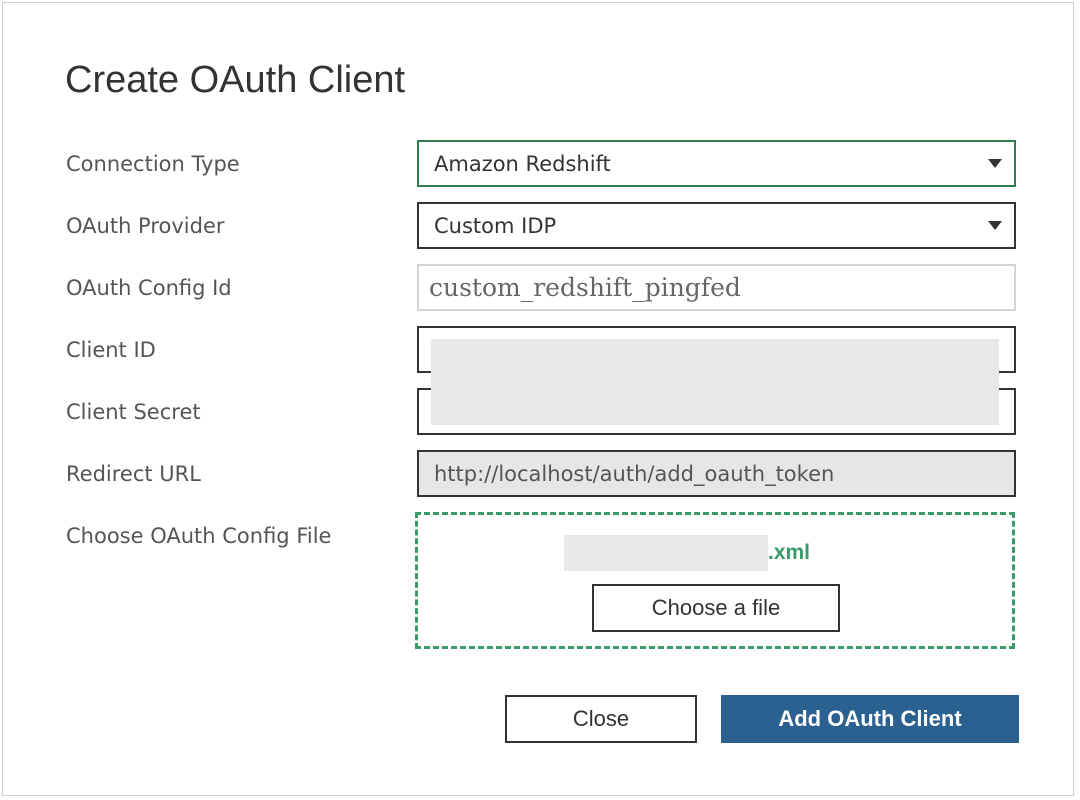 The height and width of the screenshot is (800, 1080). I want to click on redacted-credentials, so click(715, 382).